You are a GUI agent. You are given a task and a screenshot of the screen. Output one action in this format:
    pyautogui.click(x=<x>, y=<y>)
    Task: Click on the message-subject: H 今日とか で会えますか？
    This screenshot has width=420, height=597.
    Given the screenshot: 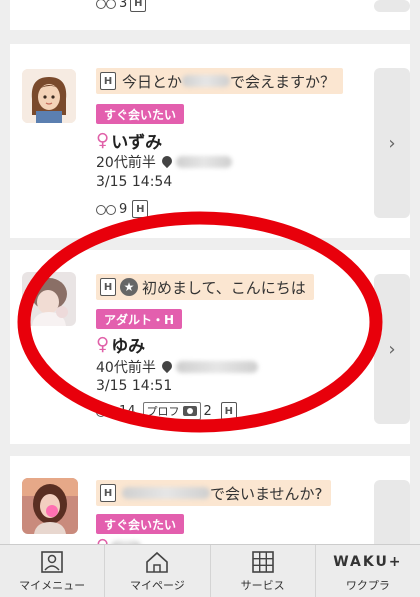 What is the action you would take?
    pyautogui.click(x=220, y=81)
    